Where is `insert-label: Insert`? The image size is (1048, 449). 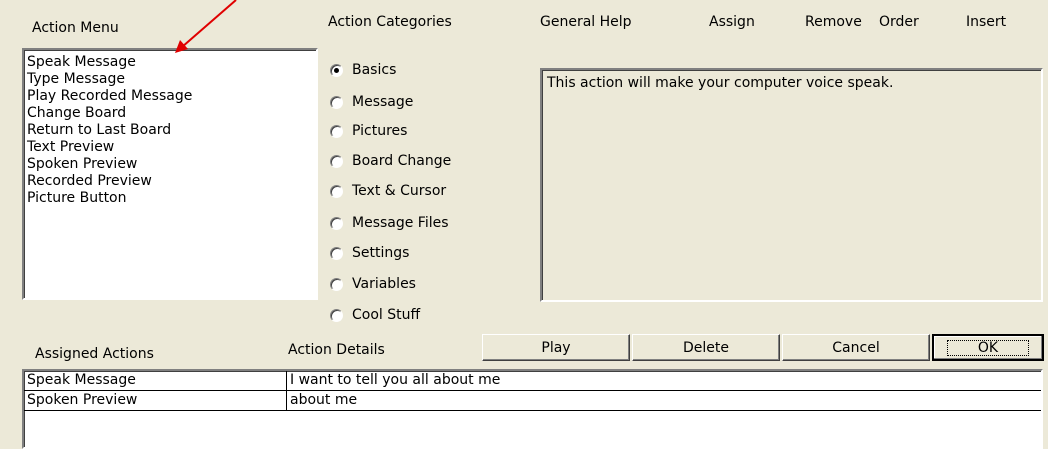 insert-label: Insert is located at coordinates (986, 22).